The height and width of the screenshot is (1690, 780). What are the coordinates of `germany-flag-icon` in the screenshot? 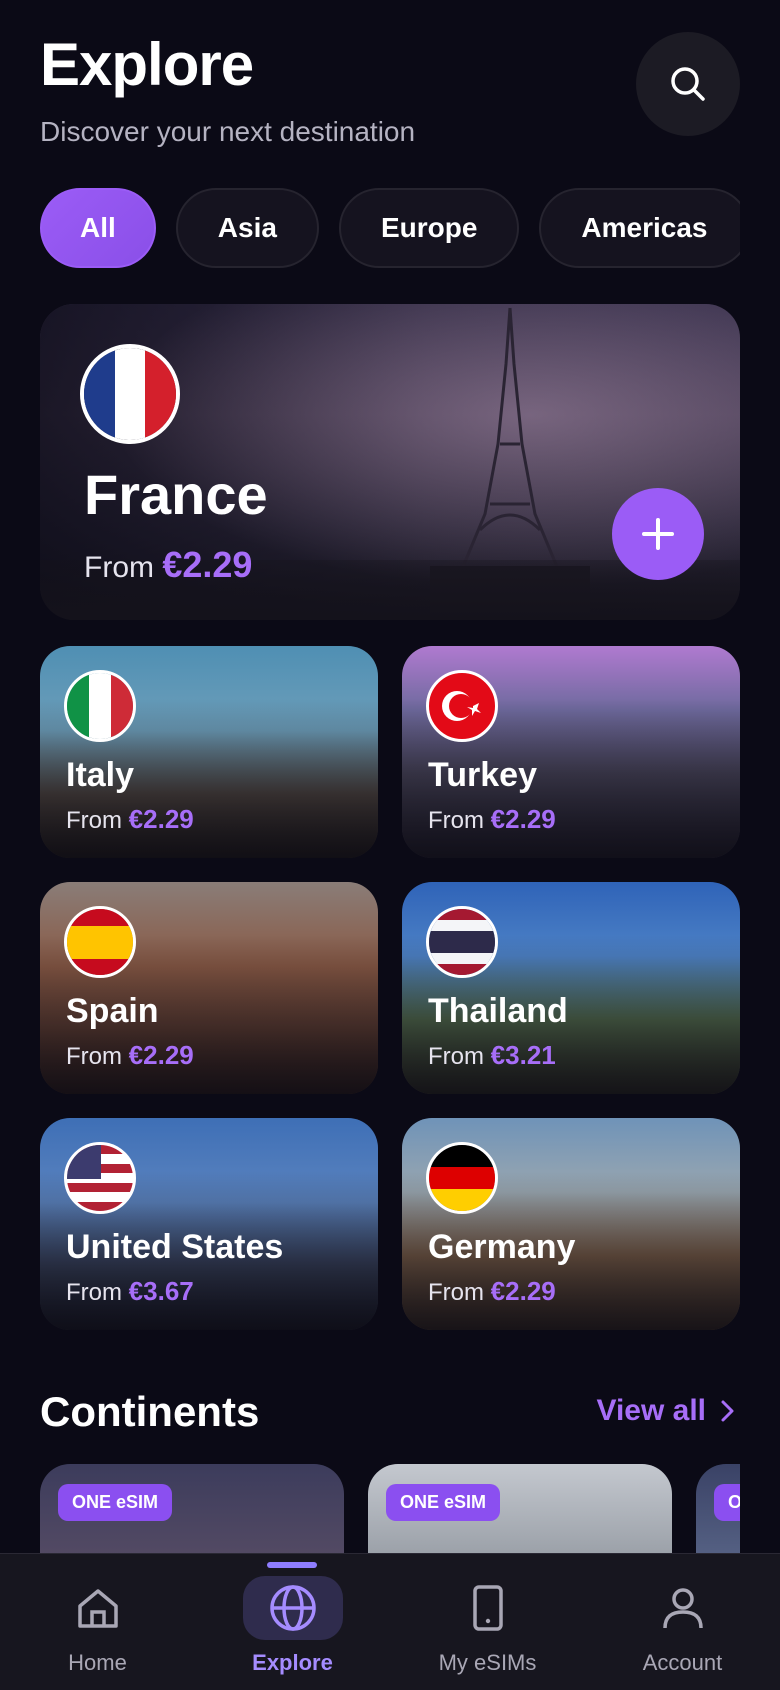 It's located at (462, 1178).